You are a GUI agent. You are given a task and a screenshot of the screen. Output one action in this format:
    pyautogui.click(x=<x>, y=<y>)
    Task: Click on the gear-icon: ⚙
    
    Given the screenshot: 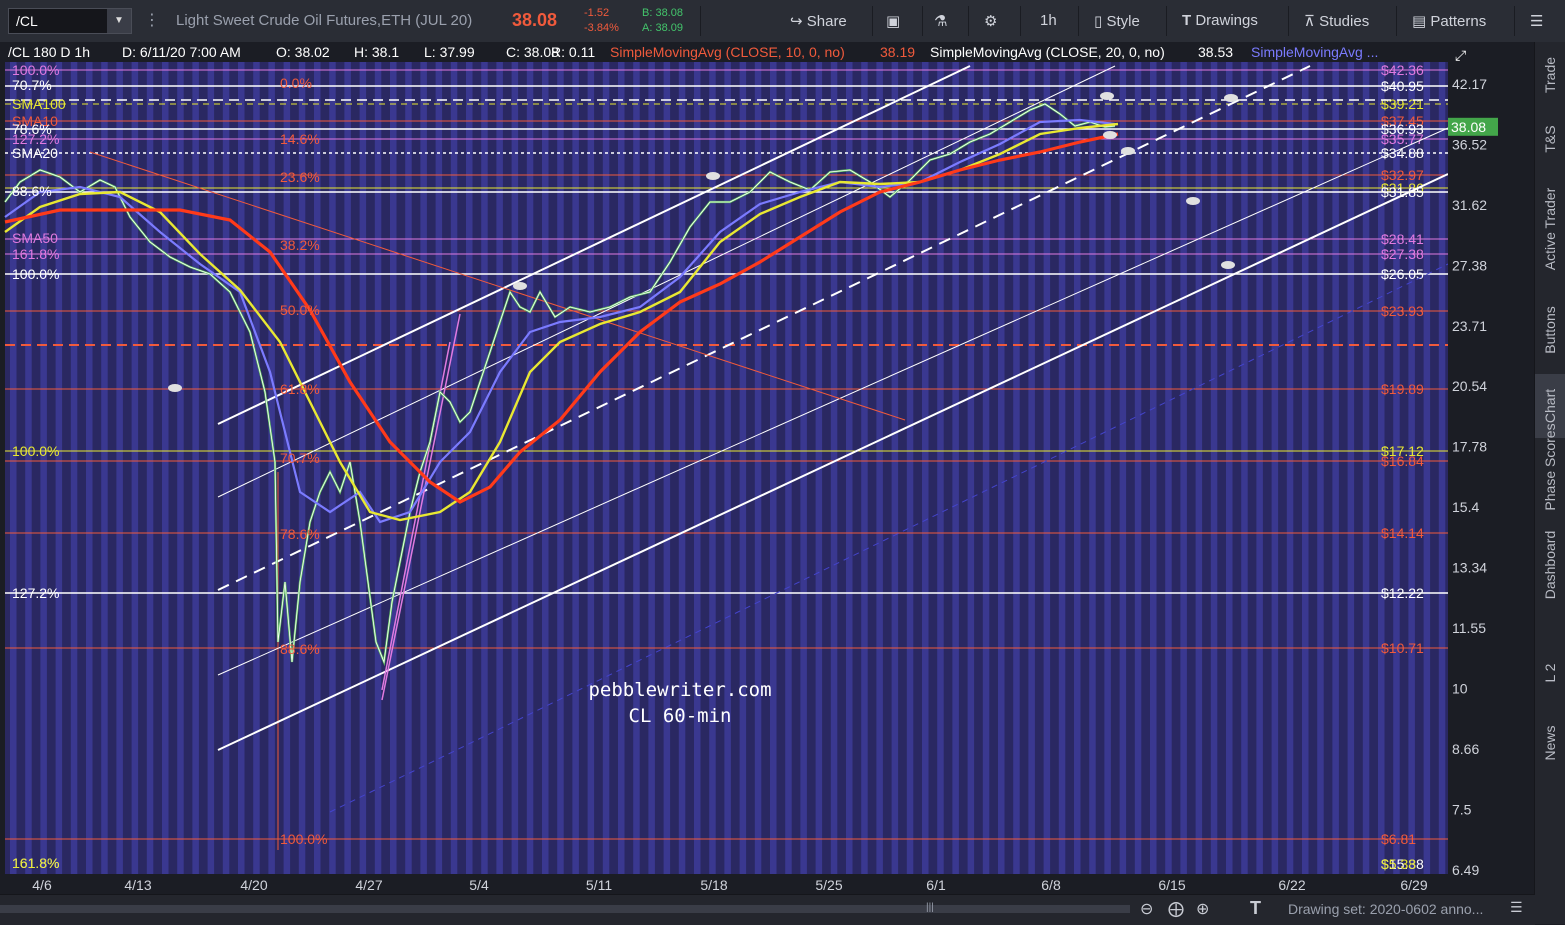 What is the action you would take?
    pyautogui.click(x=990, y=21)
    